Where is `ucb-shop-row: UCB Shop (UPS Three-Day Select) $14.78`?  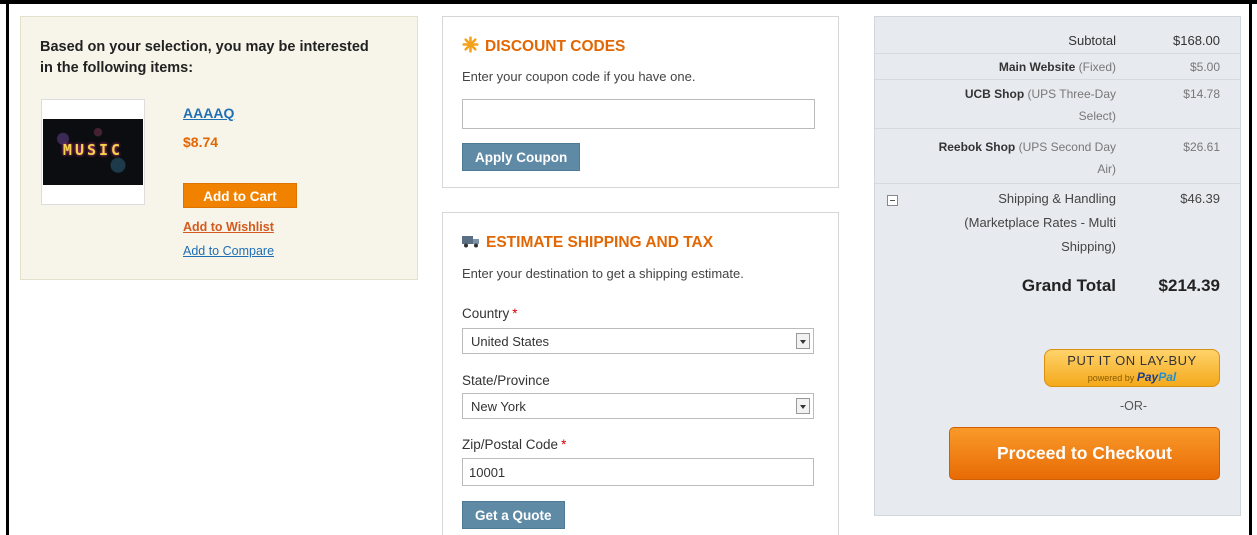 ucb-shop-row: UCB Shop (UPS Three-Day Select) $14.78 is located at coordinates (1057, 105).